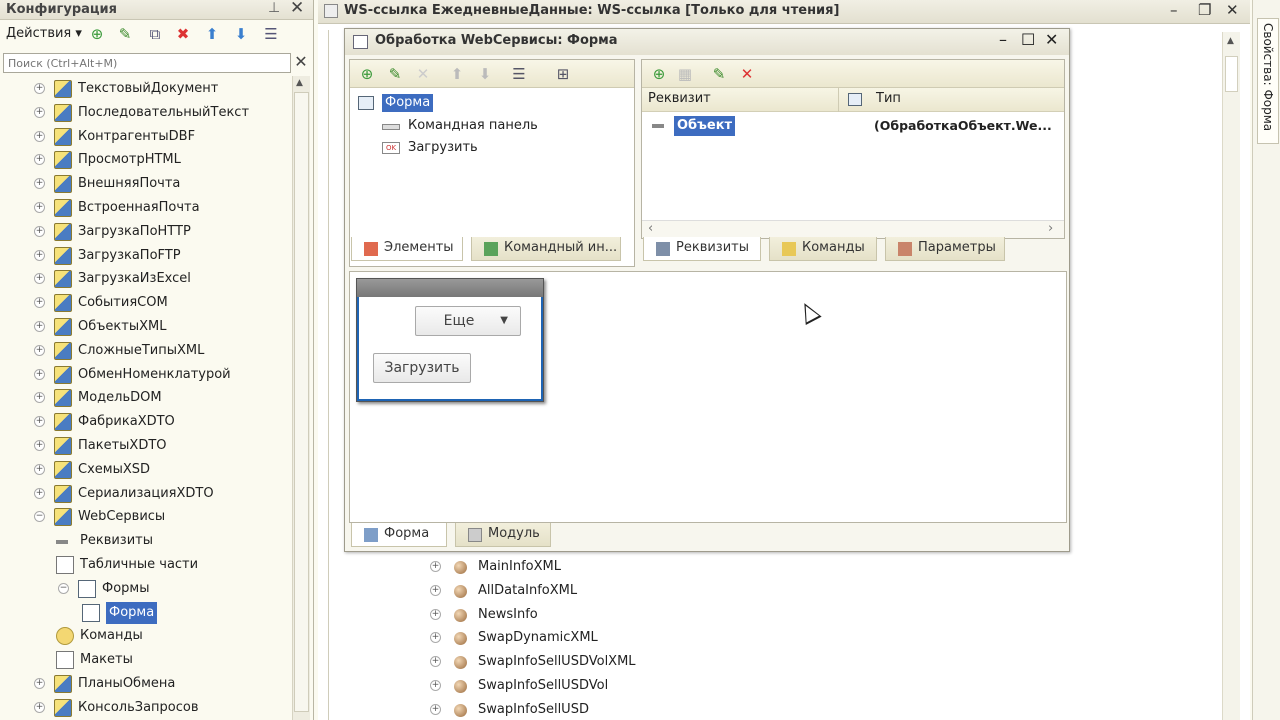 This screenshot has width=1280, height=720. What do you see at coordinates (145, 256) in the screenshot?
I see `tree-item: + ЗагрузкаПоFTP` at bounding box center [145, 256].